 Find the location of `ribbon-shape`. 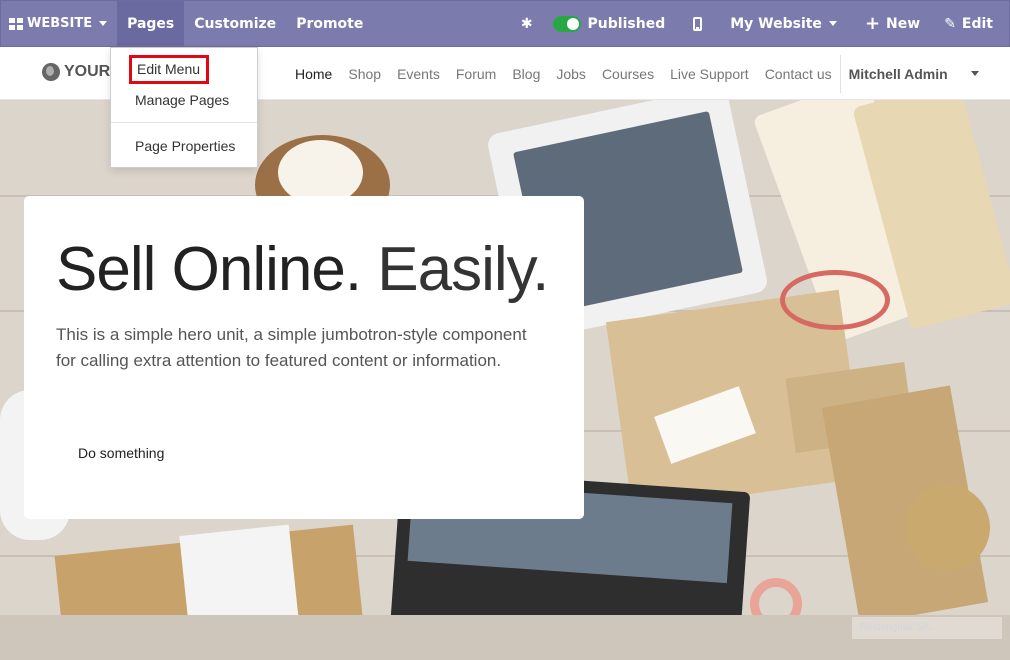

ribbon-shape is located at coordinates (835, 300).